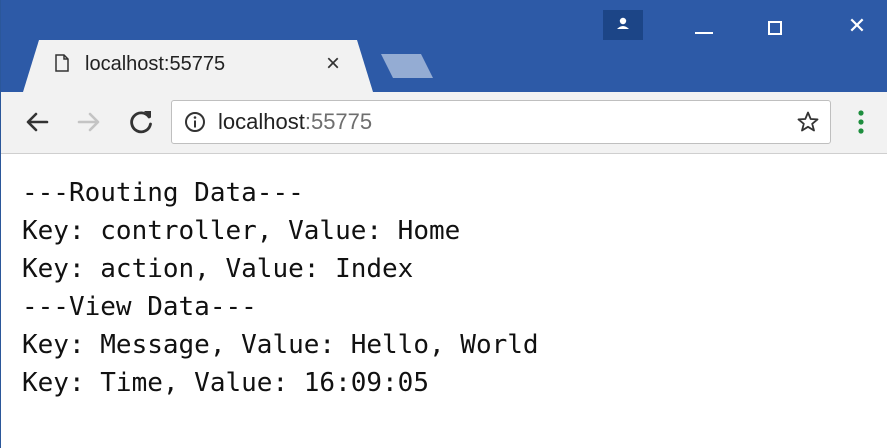  I want to click on tab-close-icon: ×, so click(333, 64).